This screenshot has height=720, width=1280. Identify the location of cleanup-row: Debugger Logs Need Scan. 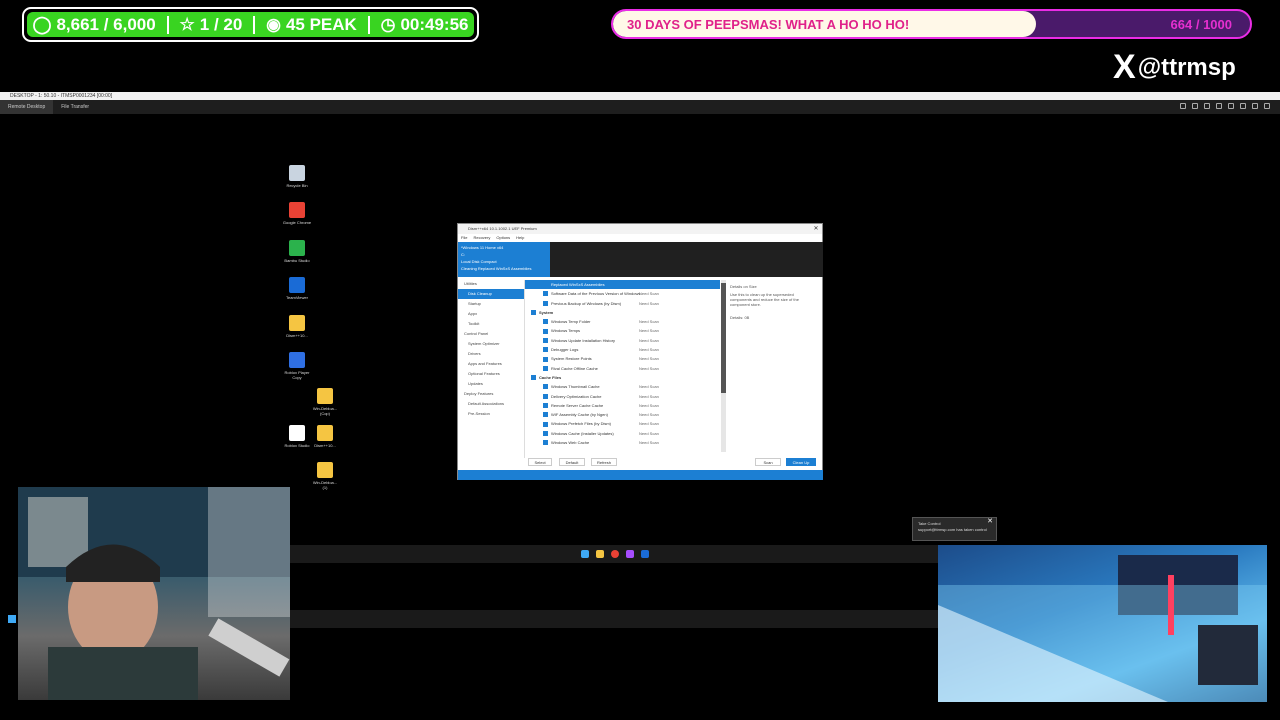
(622, 349).